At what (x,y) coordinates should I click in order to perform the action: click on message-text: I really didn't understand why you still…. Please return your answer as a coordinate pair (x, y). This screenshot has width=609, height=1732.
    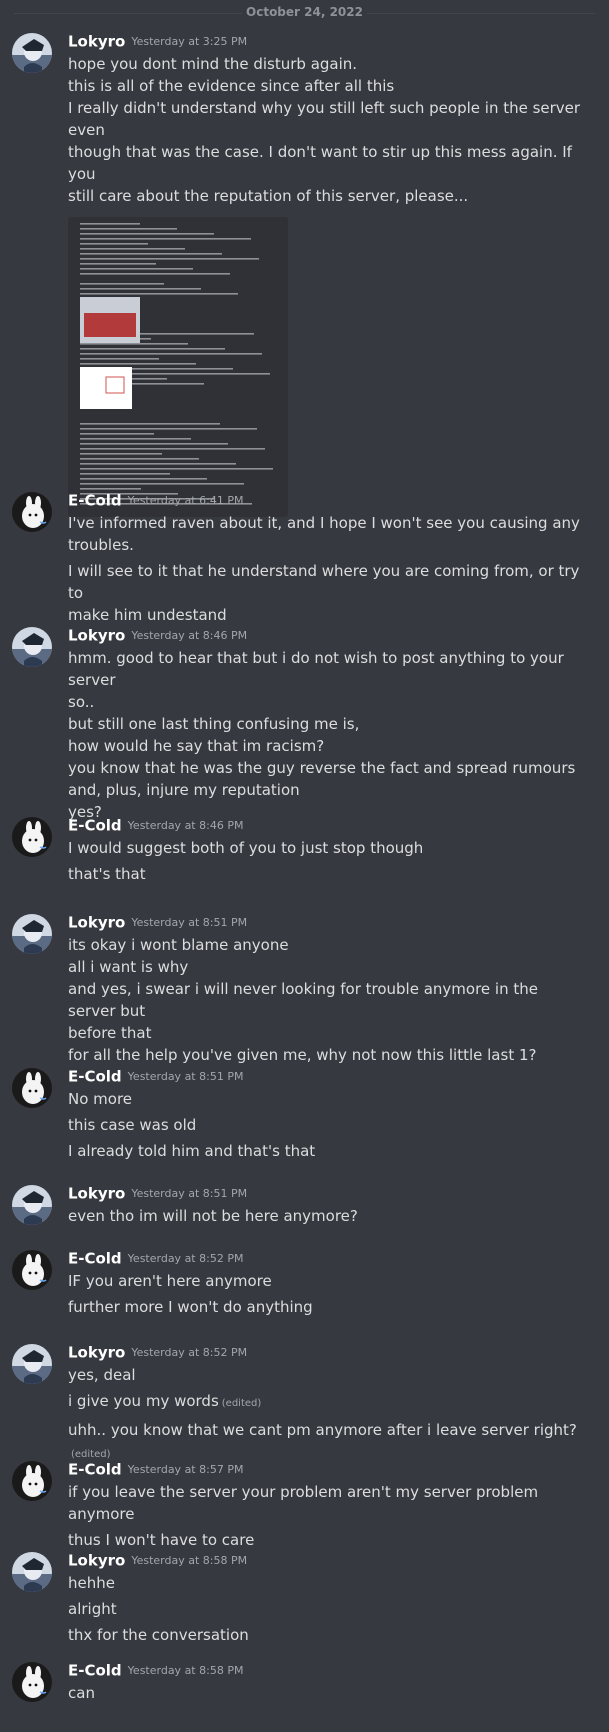
    Looking at the image, I should click on (324, 119).